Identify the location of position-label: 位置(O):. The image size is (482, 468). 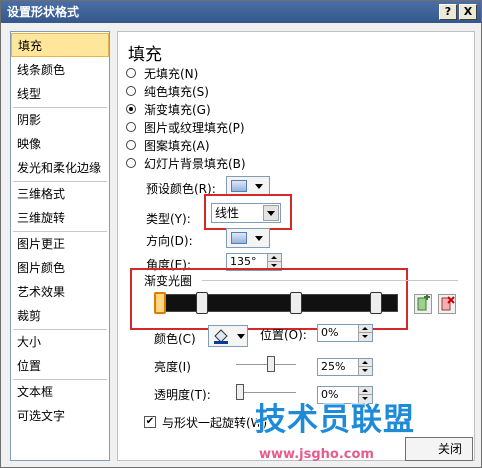
(283, 335).